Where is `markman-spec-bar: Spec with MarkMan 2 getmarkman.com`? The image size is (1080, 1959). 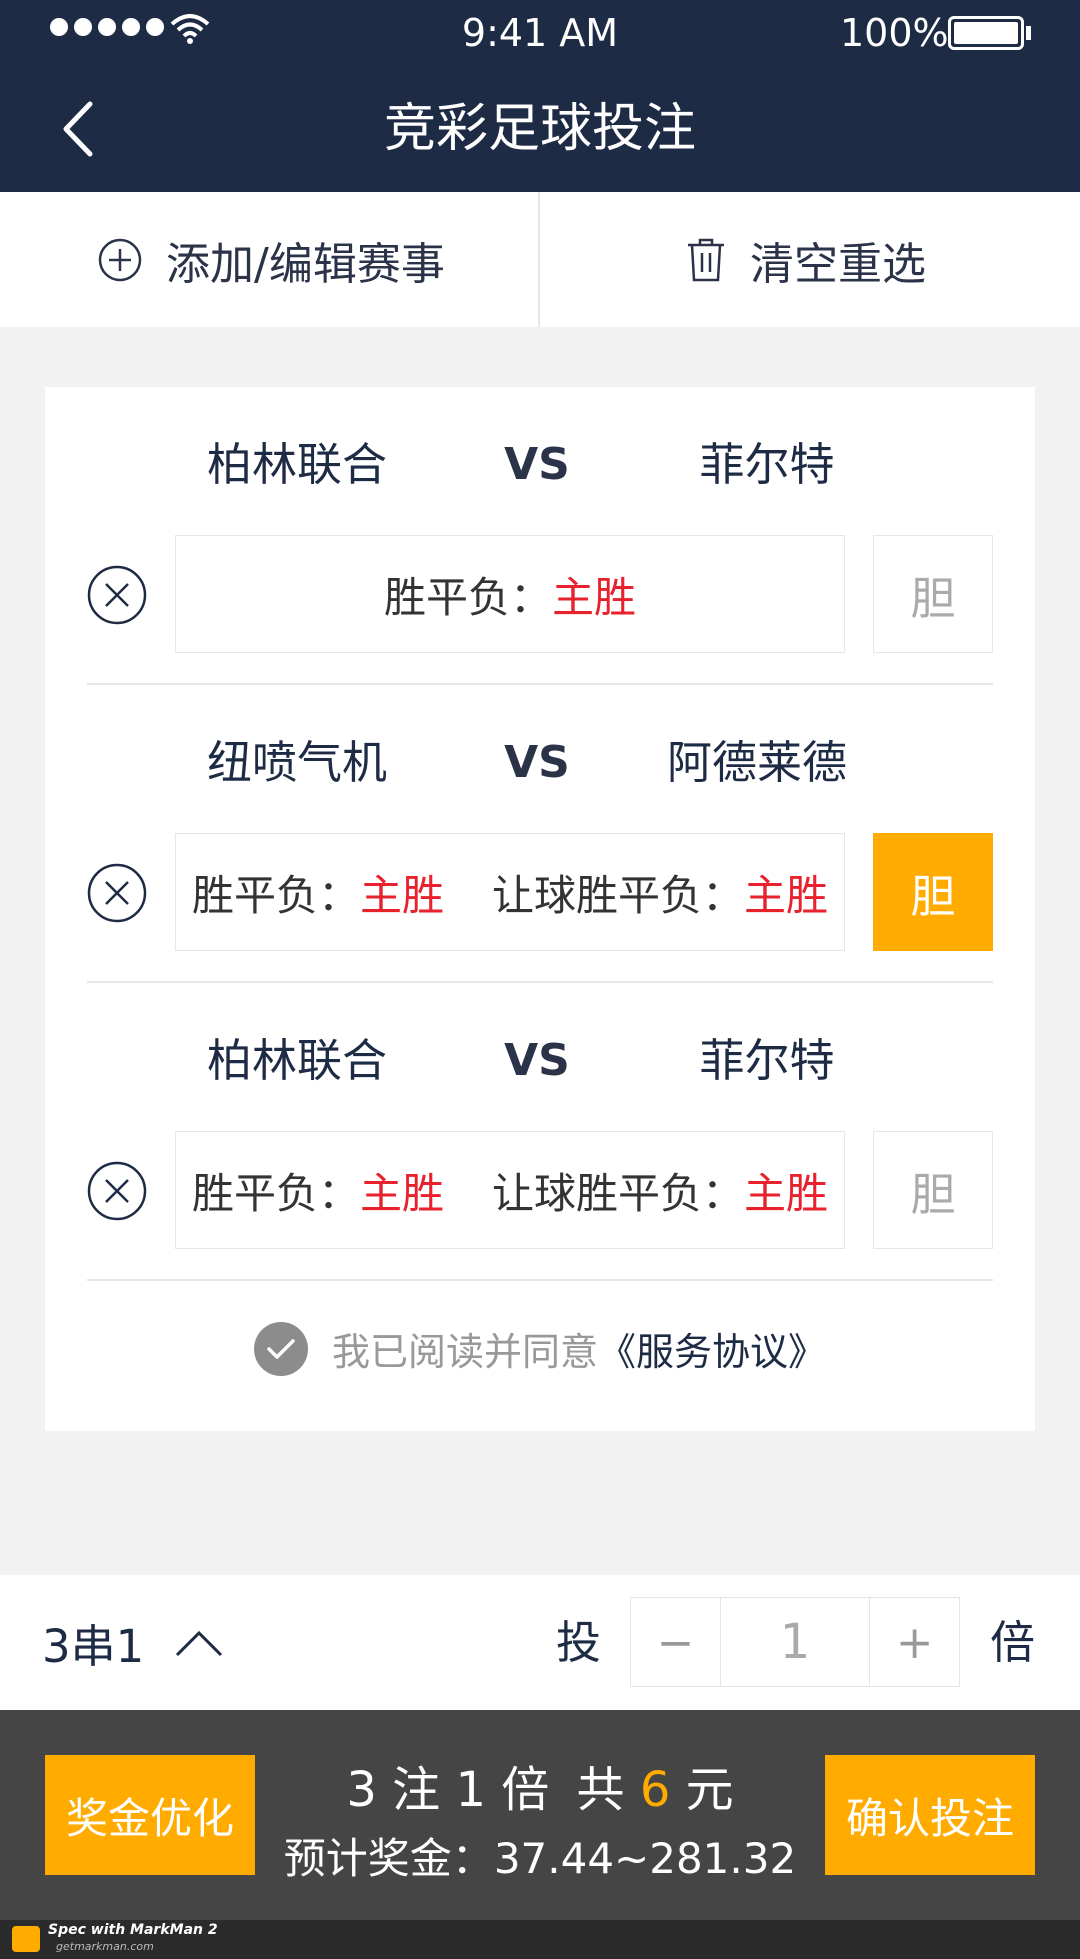
markman-spec-bar: Spec with MarkMan 2 getmarkman.com is located at coordinates (540, 1939).